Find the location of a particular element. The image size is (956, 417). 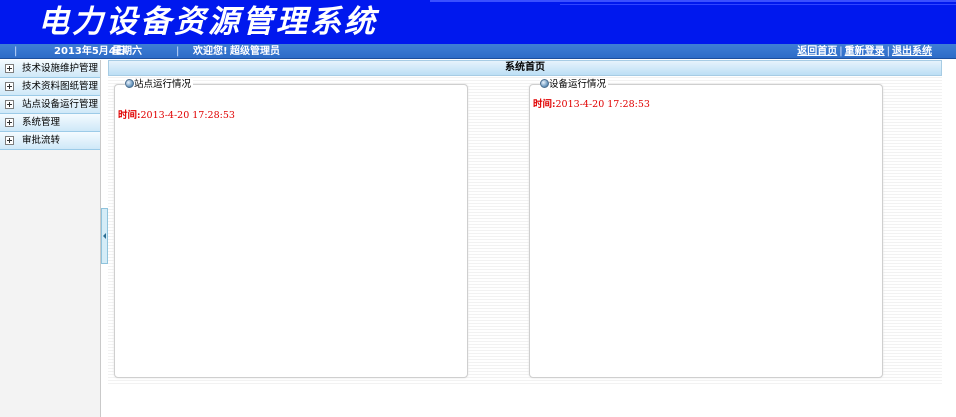

username: 超级管理员 is located at coordinates (255, 51).